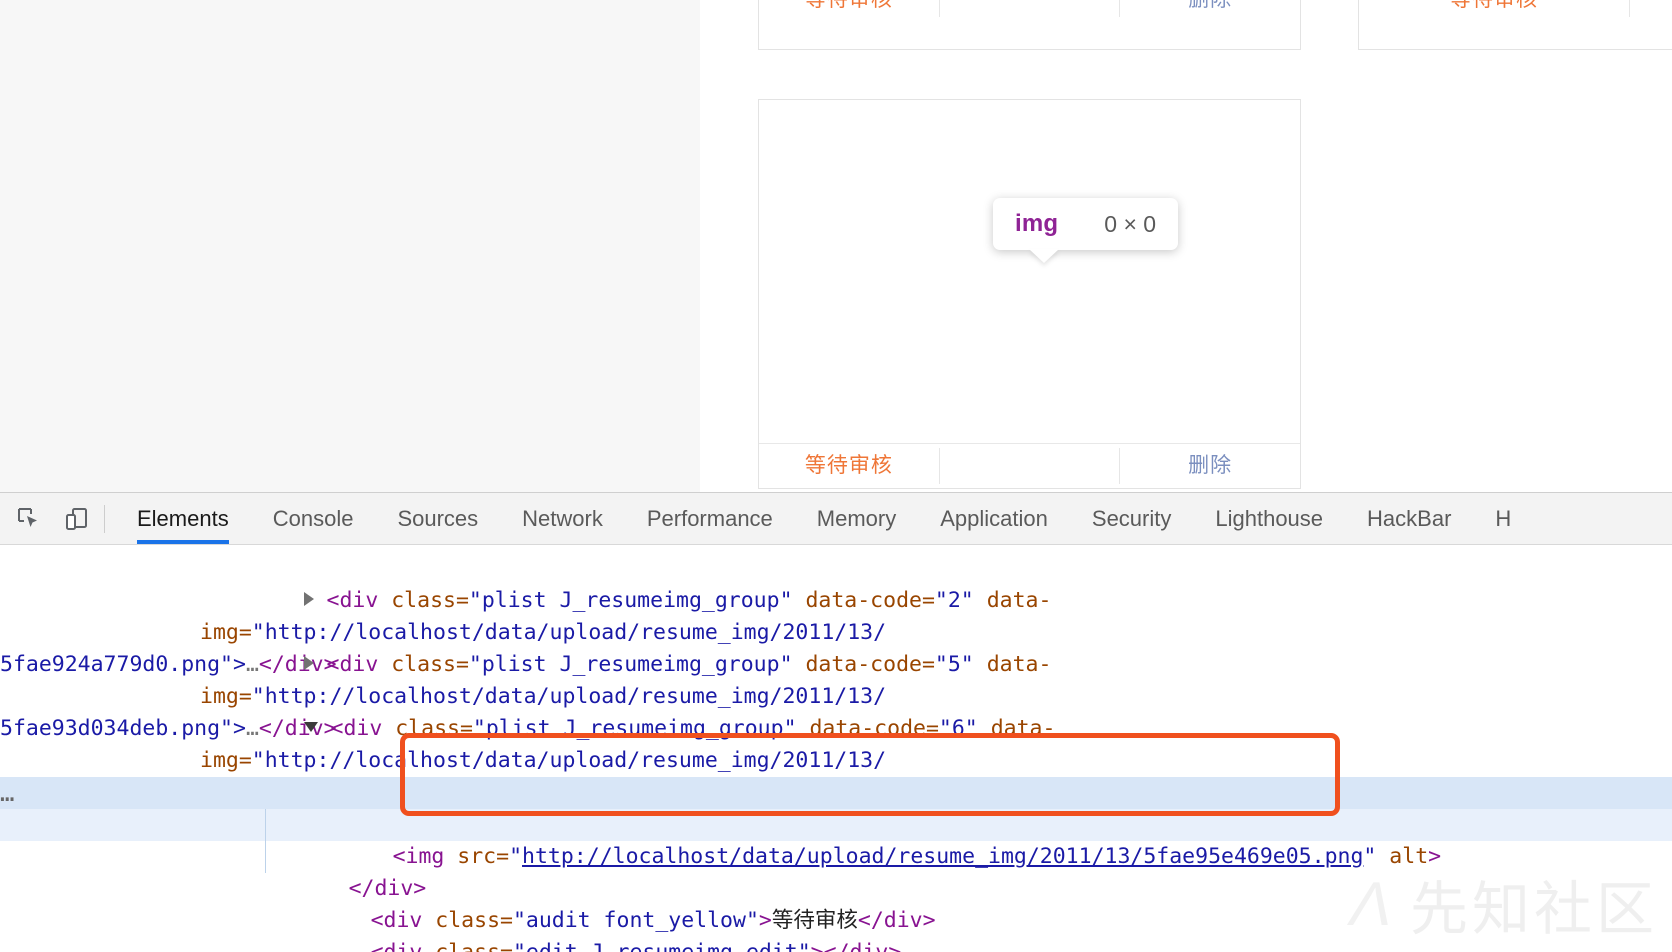 The image size is (1672, 952). I want to click on element-inspector-tooltip: img 0 × 0, so click(1086, 224).